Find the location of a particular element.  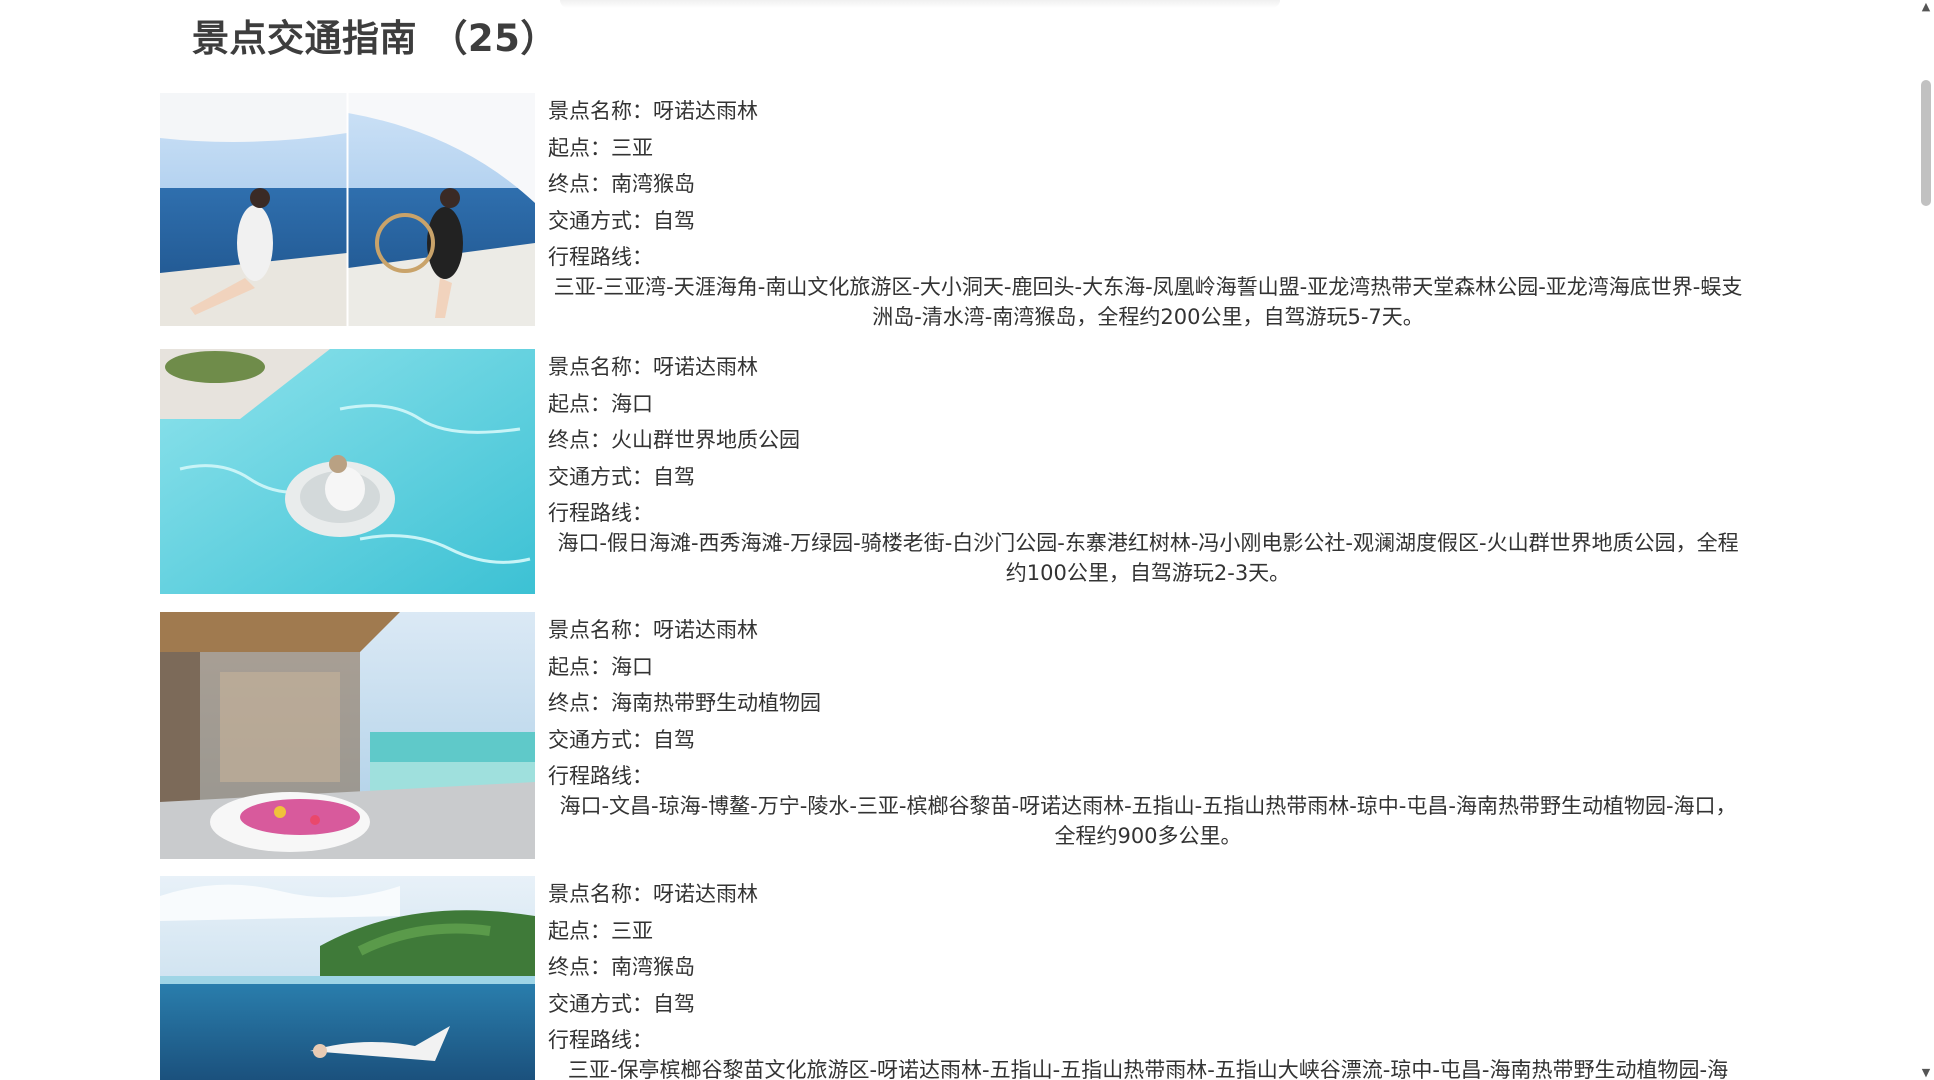

sailboat-photo is located at coordinates (347, 209).